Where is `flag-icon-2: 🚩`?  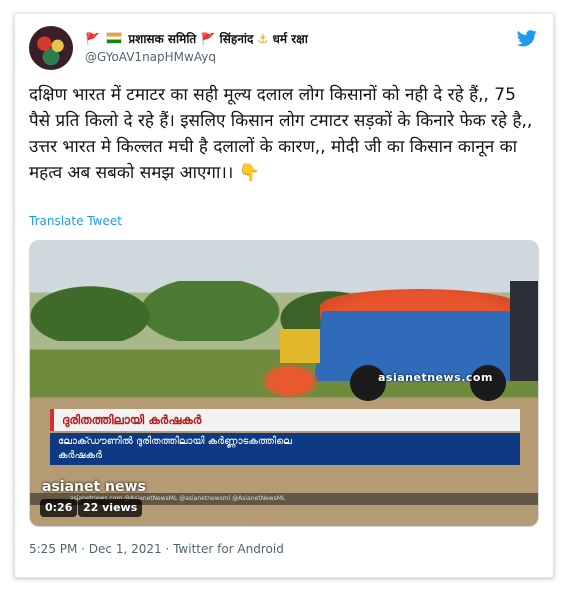
flag-icon-2: 🚩 is located at coordinates (208, 39).